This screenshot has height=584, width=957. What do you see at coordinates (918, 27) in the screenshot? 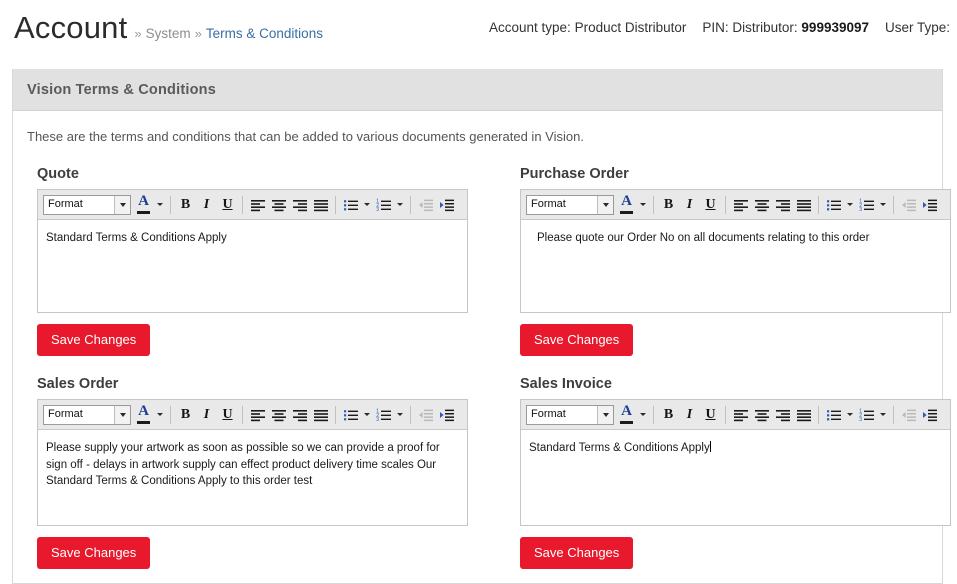
I see `user-type-label: User Type:` at bounding box center [918, 27].